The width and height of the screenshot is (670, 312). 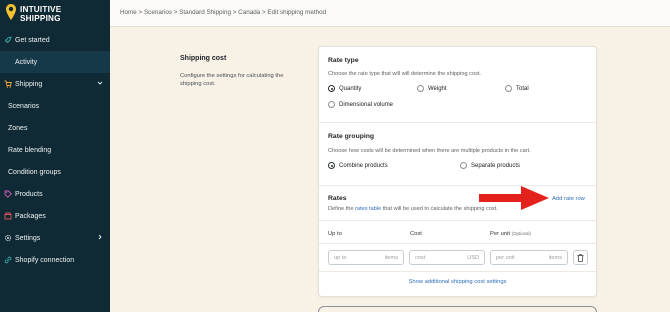 What do you see at coordinates (522, 88) in the screenshot?
I see `radio-label: Total` at bounding box center [522, 88].